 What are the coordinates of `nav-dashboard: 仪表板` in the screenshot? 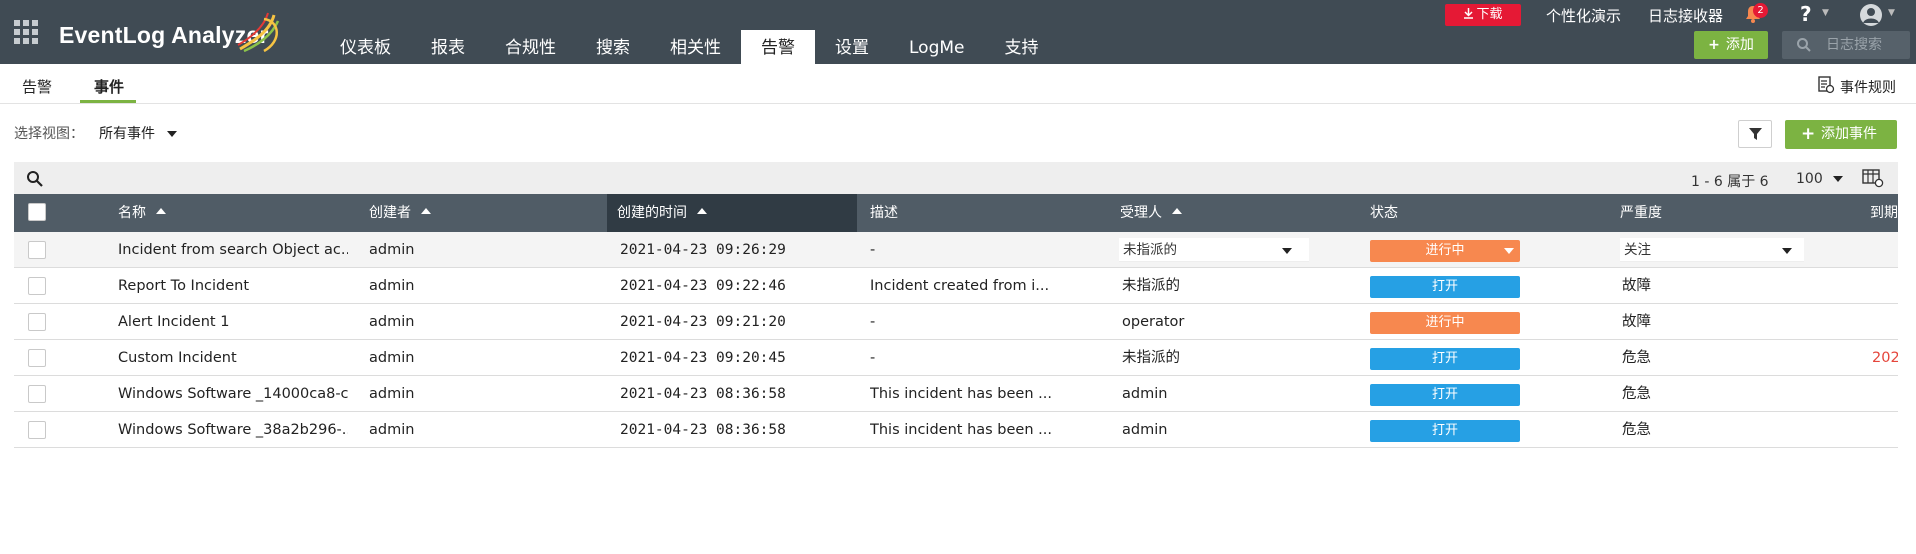 It's located at (365, 47).